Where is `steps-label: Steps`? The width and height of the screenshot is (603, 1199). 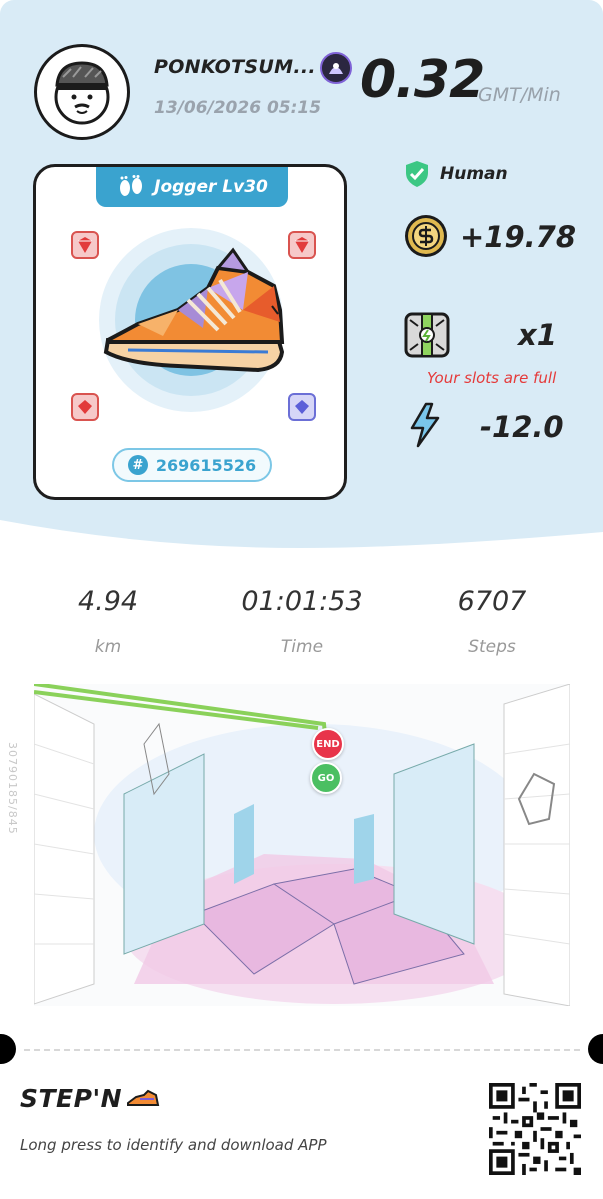 steps-label: Steps is located at coordinates (492, 647).